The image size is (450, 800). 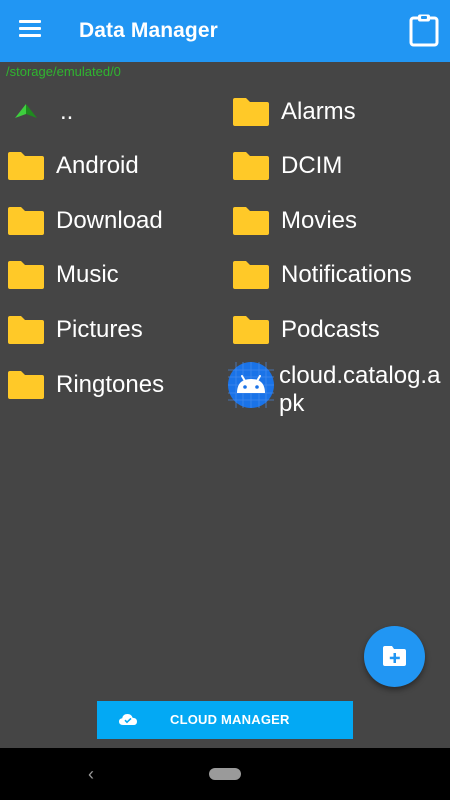 I want to click on folder-item-podcasts: Podcasts, so click(x=305, y=328).